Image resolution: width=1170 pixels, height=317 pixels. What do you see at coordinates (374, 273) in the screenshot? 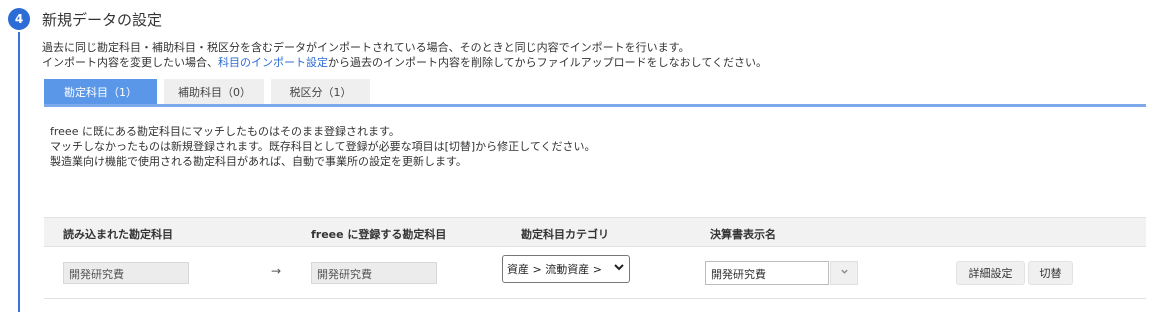
I see `freee-account-field: 開発研究費` at bounding box center [374, 273].